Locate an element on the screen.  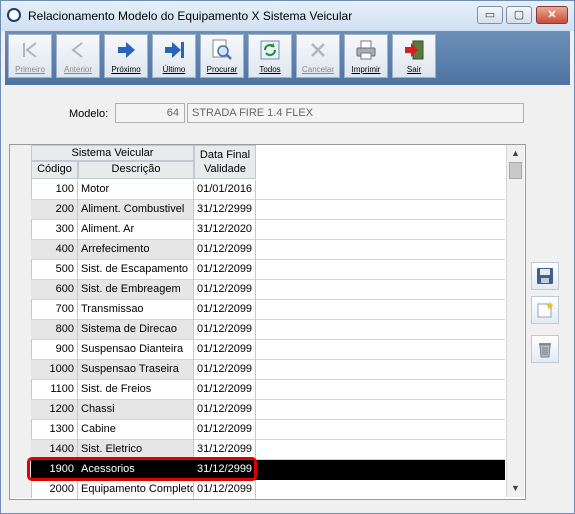
table-row: 700 Transmissao 01/12/2099 is located at coordinates (268, 310).